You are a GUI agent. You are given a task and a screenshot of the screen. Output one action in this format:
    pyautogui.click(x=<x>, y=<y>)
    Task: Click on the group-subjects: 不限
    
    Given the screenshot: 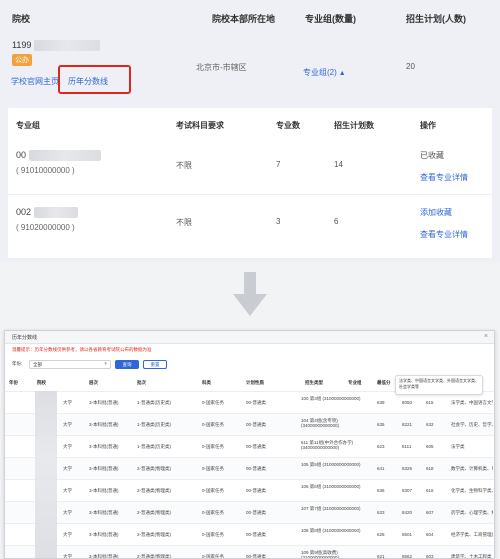 What is the action you would take?
    pyautogui.click(x=184, y=165)
    